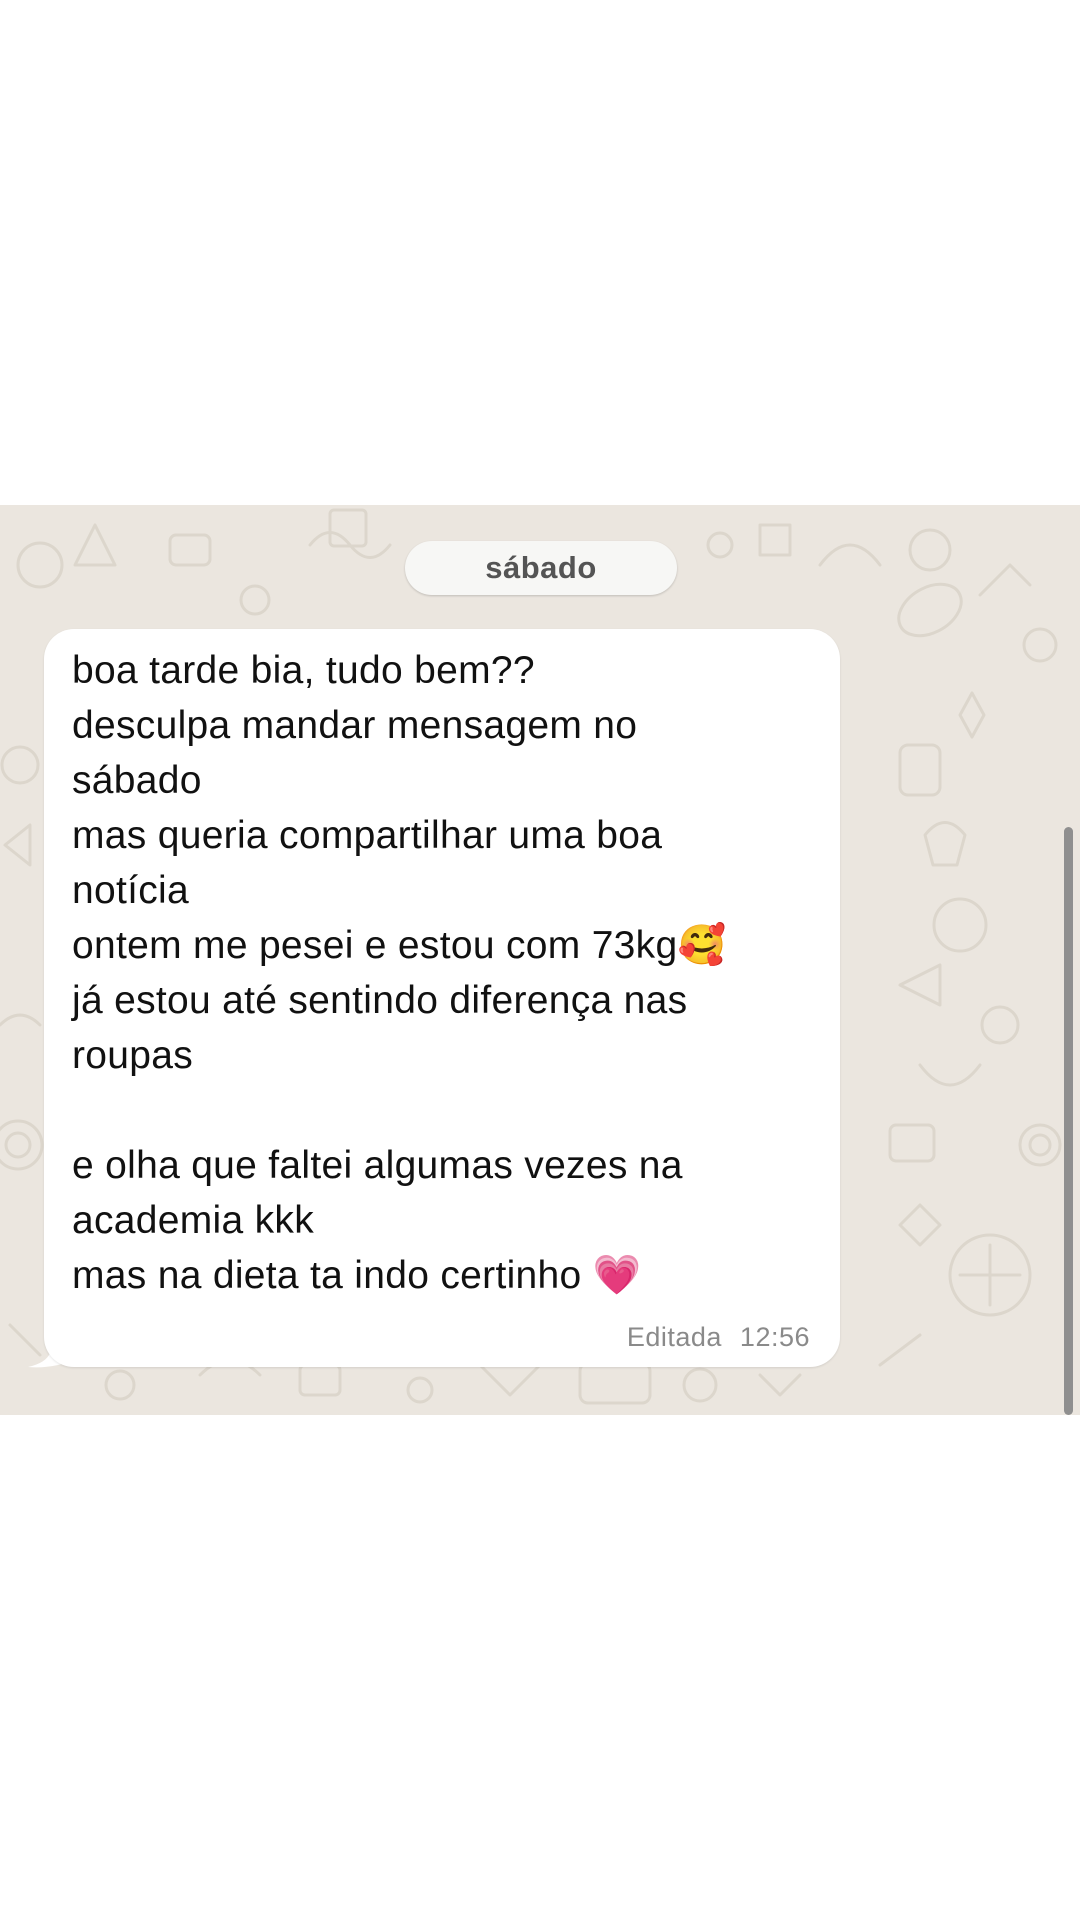  Describe the element at coordinates (399, 945) in the screenshot. I see `message-line: ontem me pesei e estou com 73kg🥰` at that location.